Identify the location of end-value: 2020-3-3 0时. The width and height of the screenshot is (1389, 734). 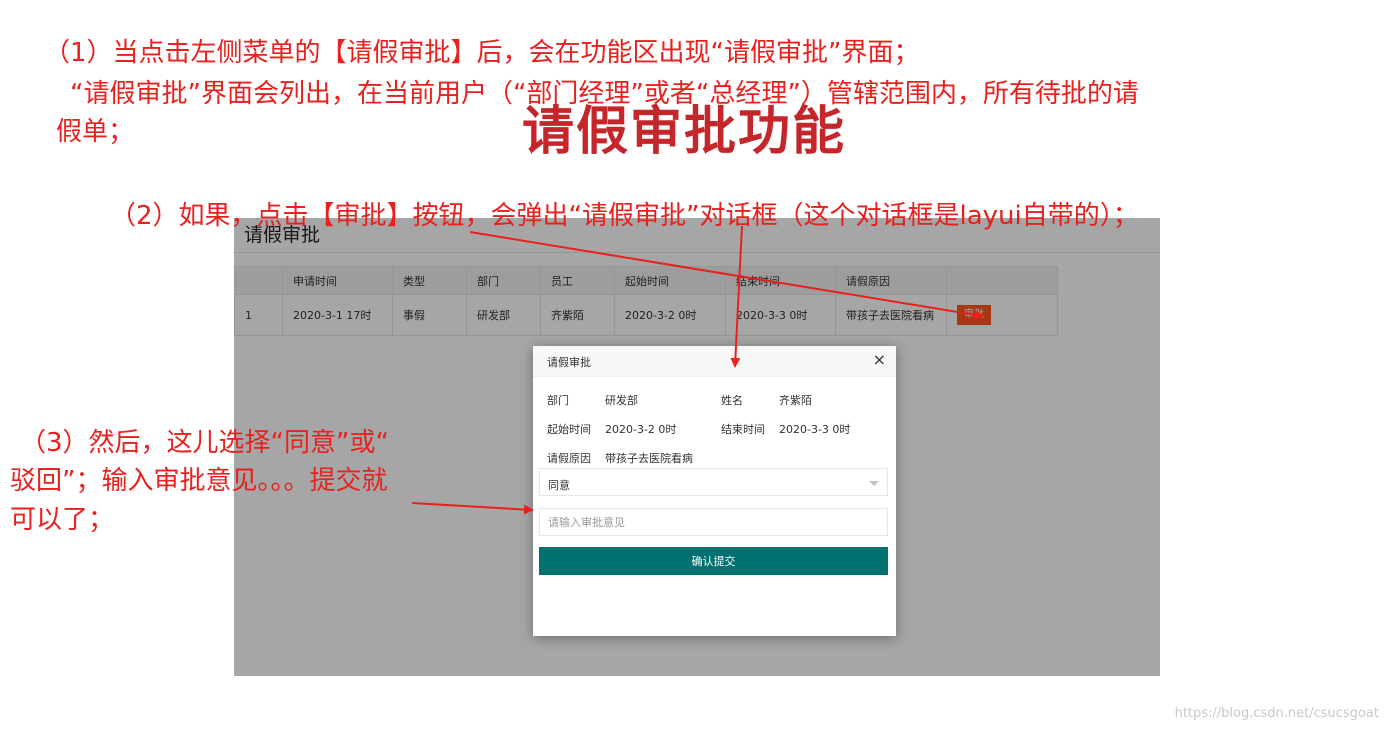
(815, 429).